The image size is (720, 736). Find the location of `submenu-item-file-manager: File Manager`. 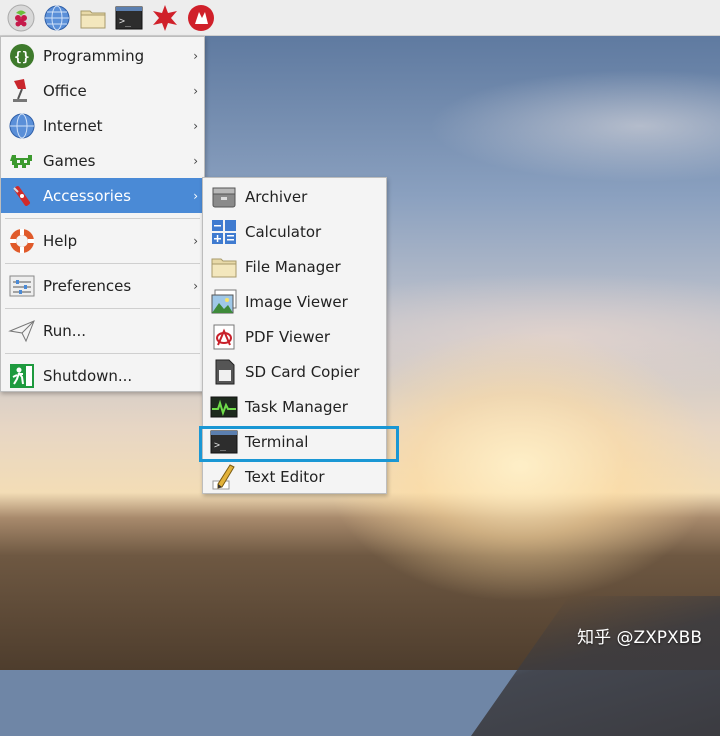

submenu-item-file-manager: File Manager is located at coordinates (294, 266).